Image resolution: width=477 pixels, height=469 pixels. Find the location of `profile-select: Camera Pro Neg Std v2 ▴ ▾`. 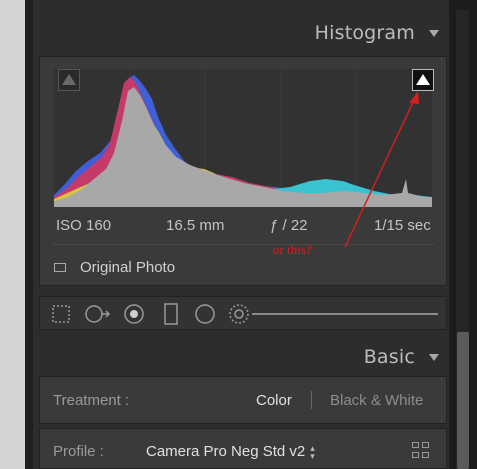

profile-select: Camera Pro Neg Std v2 ▴ ▾ is located at coordinates (230, 451).